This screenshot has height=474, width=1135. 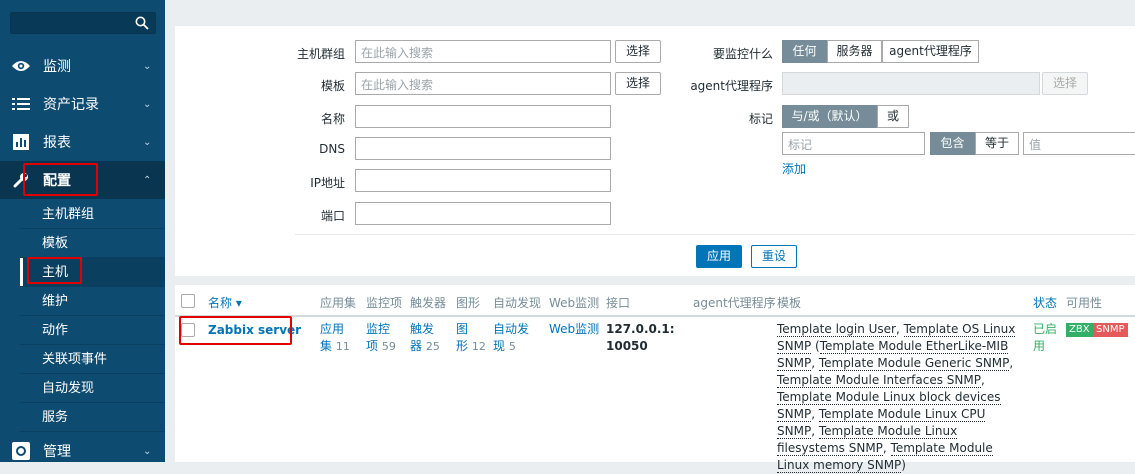 What do you see at coordinates (462, 346) in the screenshot?
I see `graphs-line2: 形` at bounding box center [462, 346].